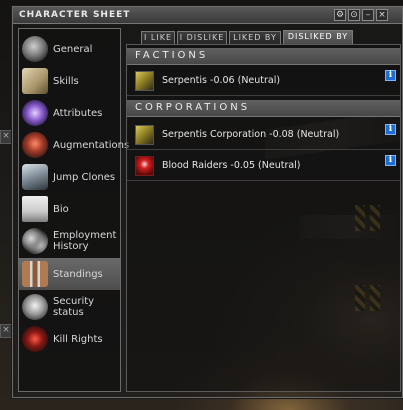  Describe the element at coordinates (35, 307) in the screenshot. I see `security-status-icon` at that location.